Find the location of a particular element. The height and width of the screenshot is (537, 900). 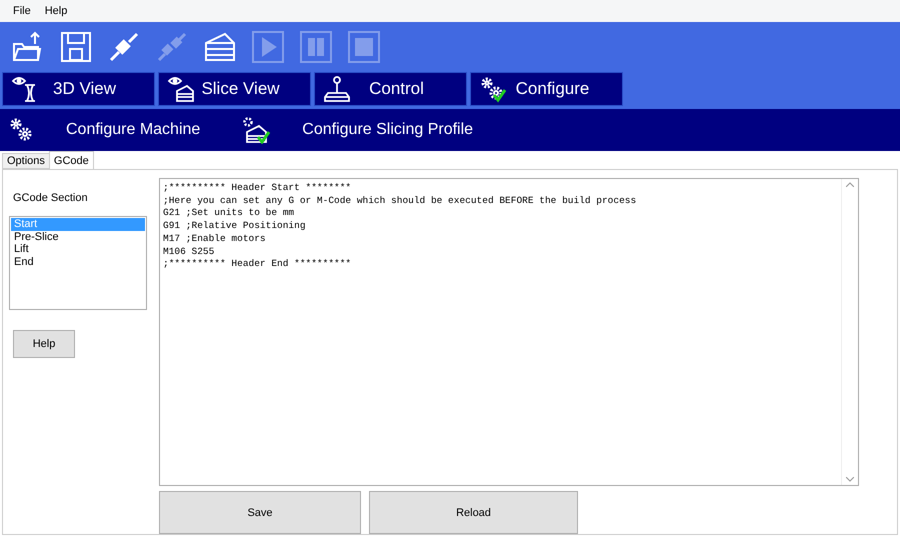

nav-button: Configure Slicing Profile is located at coordinates (364, 130).